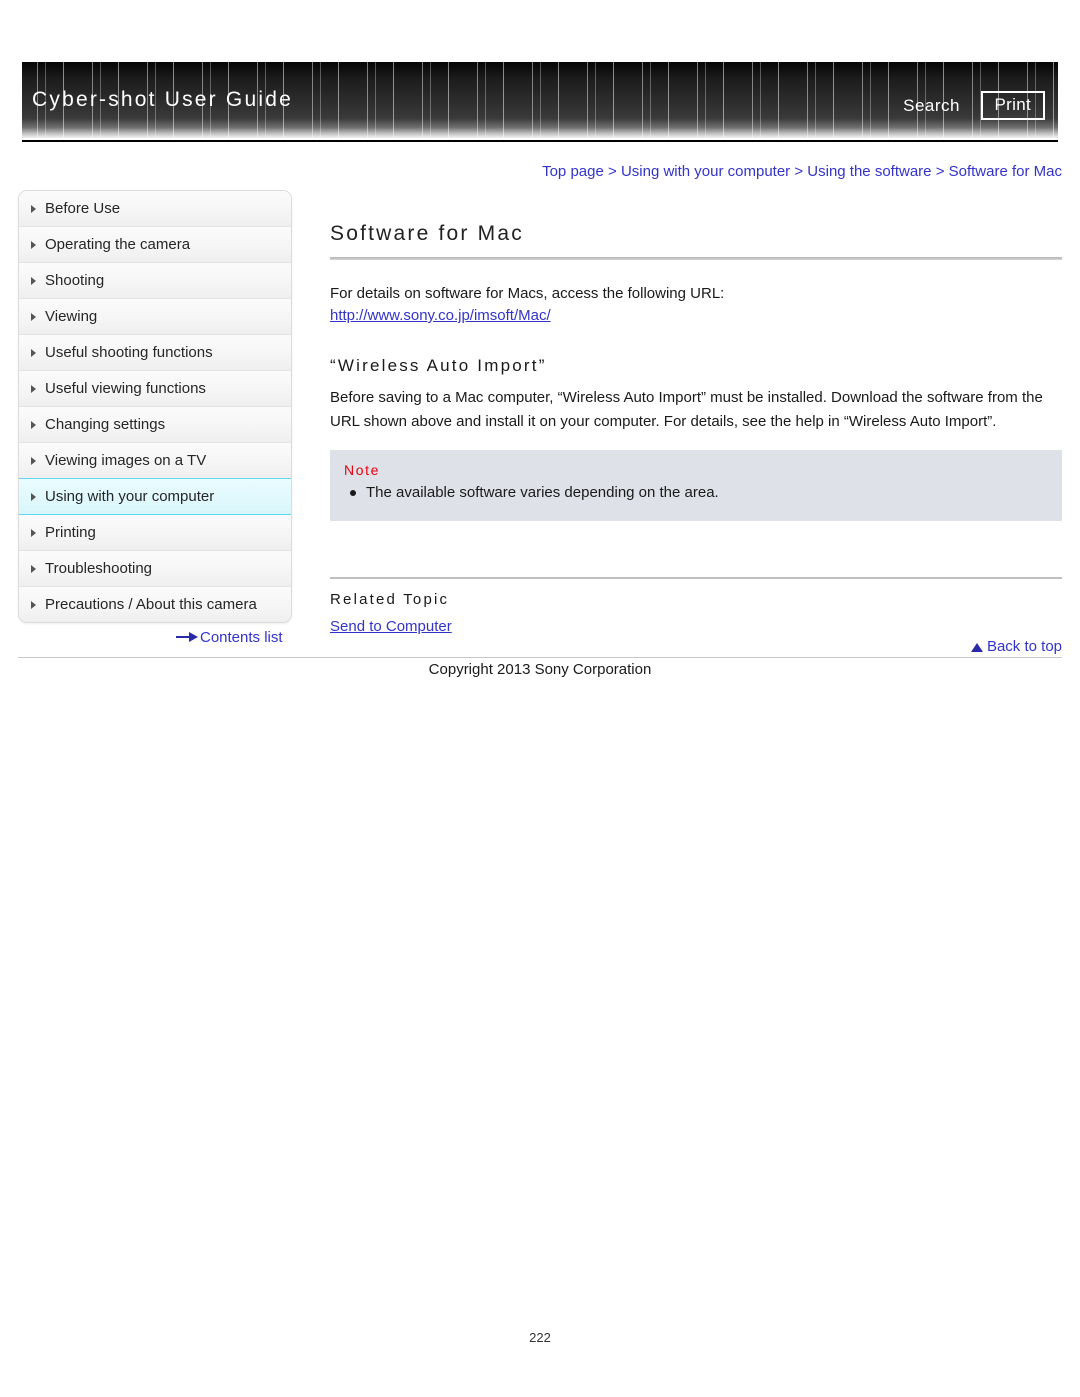  What do you see at coordinates (540, 657) in the screenshot?
I see `footer-divider` at bounding box center [540, 657].